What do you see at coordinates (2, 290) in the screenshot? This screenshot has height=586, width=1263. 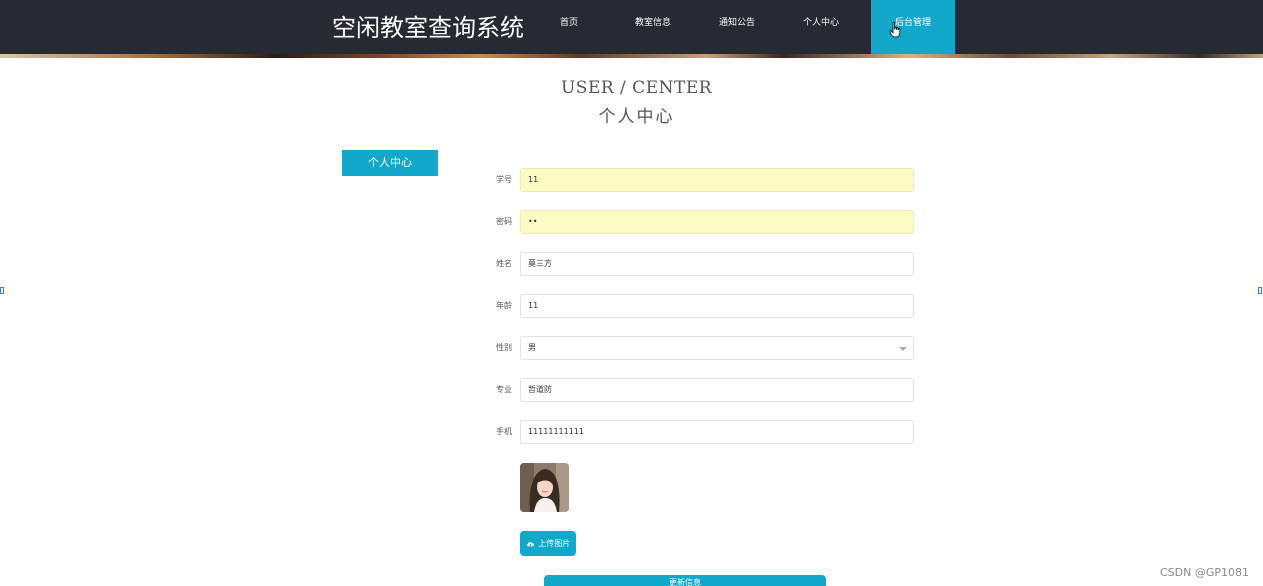 I see `left-edge-handle` at bounding box center [2, 290].